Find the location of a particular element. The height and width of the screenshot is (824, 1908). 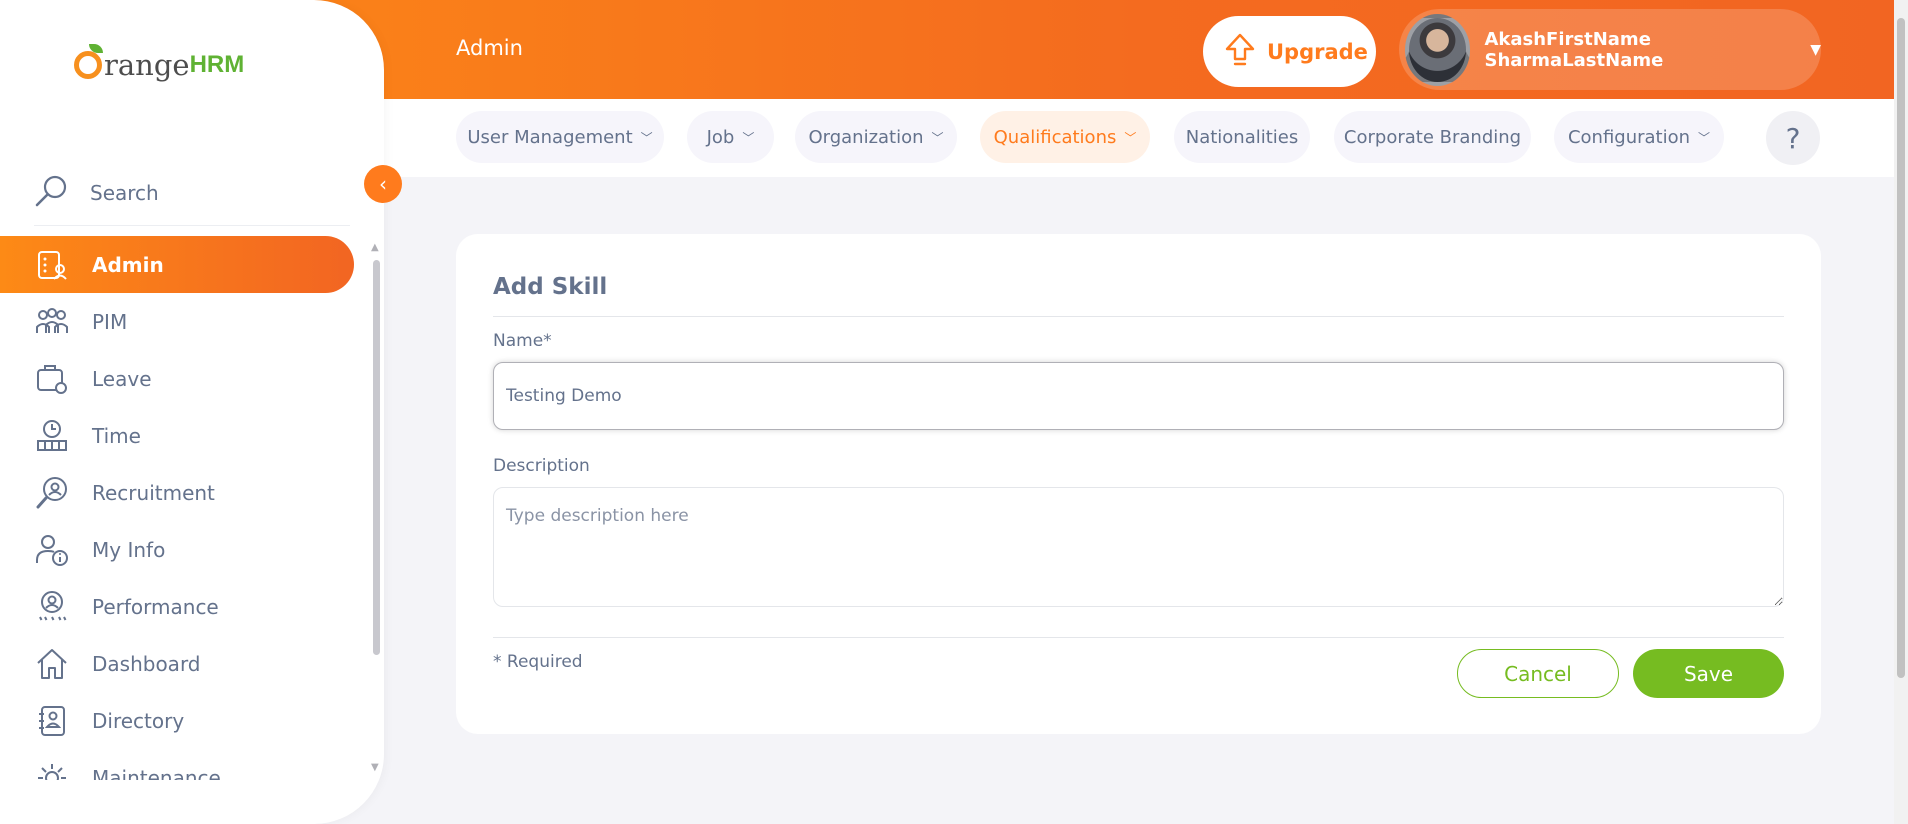

tab-configuration: Configuration ﹀ is located at coordinates (1639, 137).